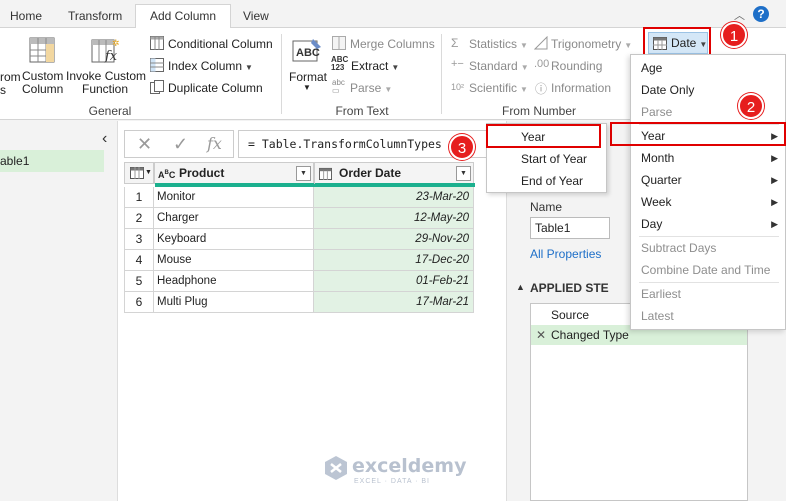 Image resolution: width=786 pixels, height=501 pixels. I want to click on column-header-order-date: Order Date ▼, so click(394, 174).